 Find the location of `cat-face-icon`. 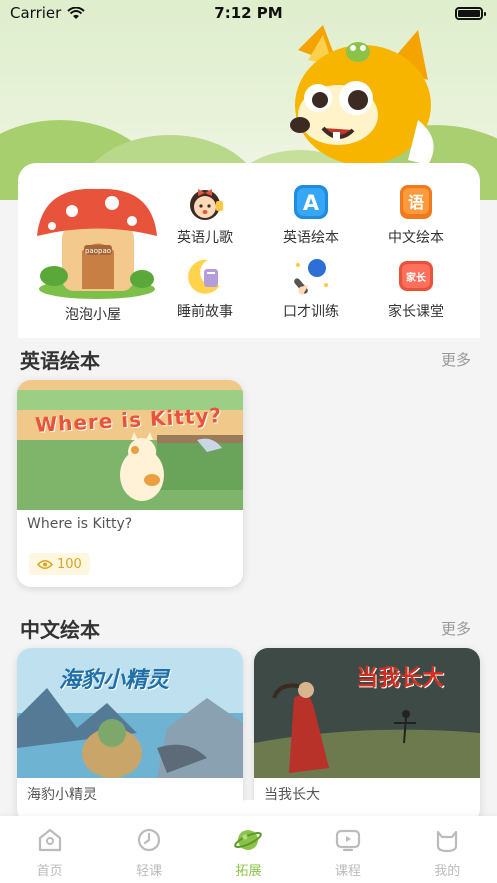

cat-face-icon is located at coordinates (447, 841).